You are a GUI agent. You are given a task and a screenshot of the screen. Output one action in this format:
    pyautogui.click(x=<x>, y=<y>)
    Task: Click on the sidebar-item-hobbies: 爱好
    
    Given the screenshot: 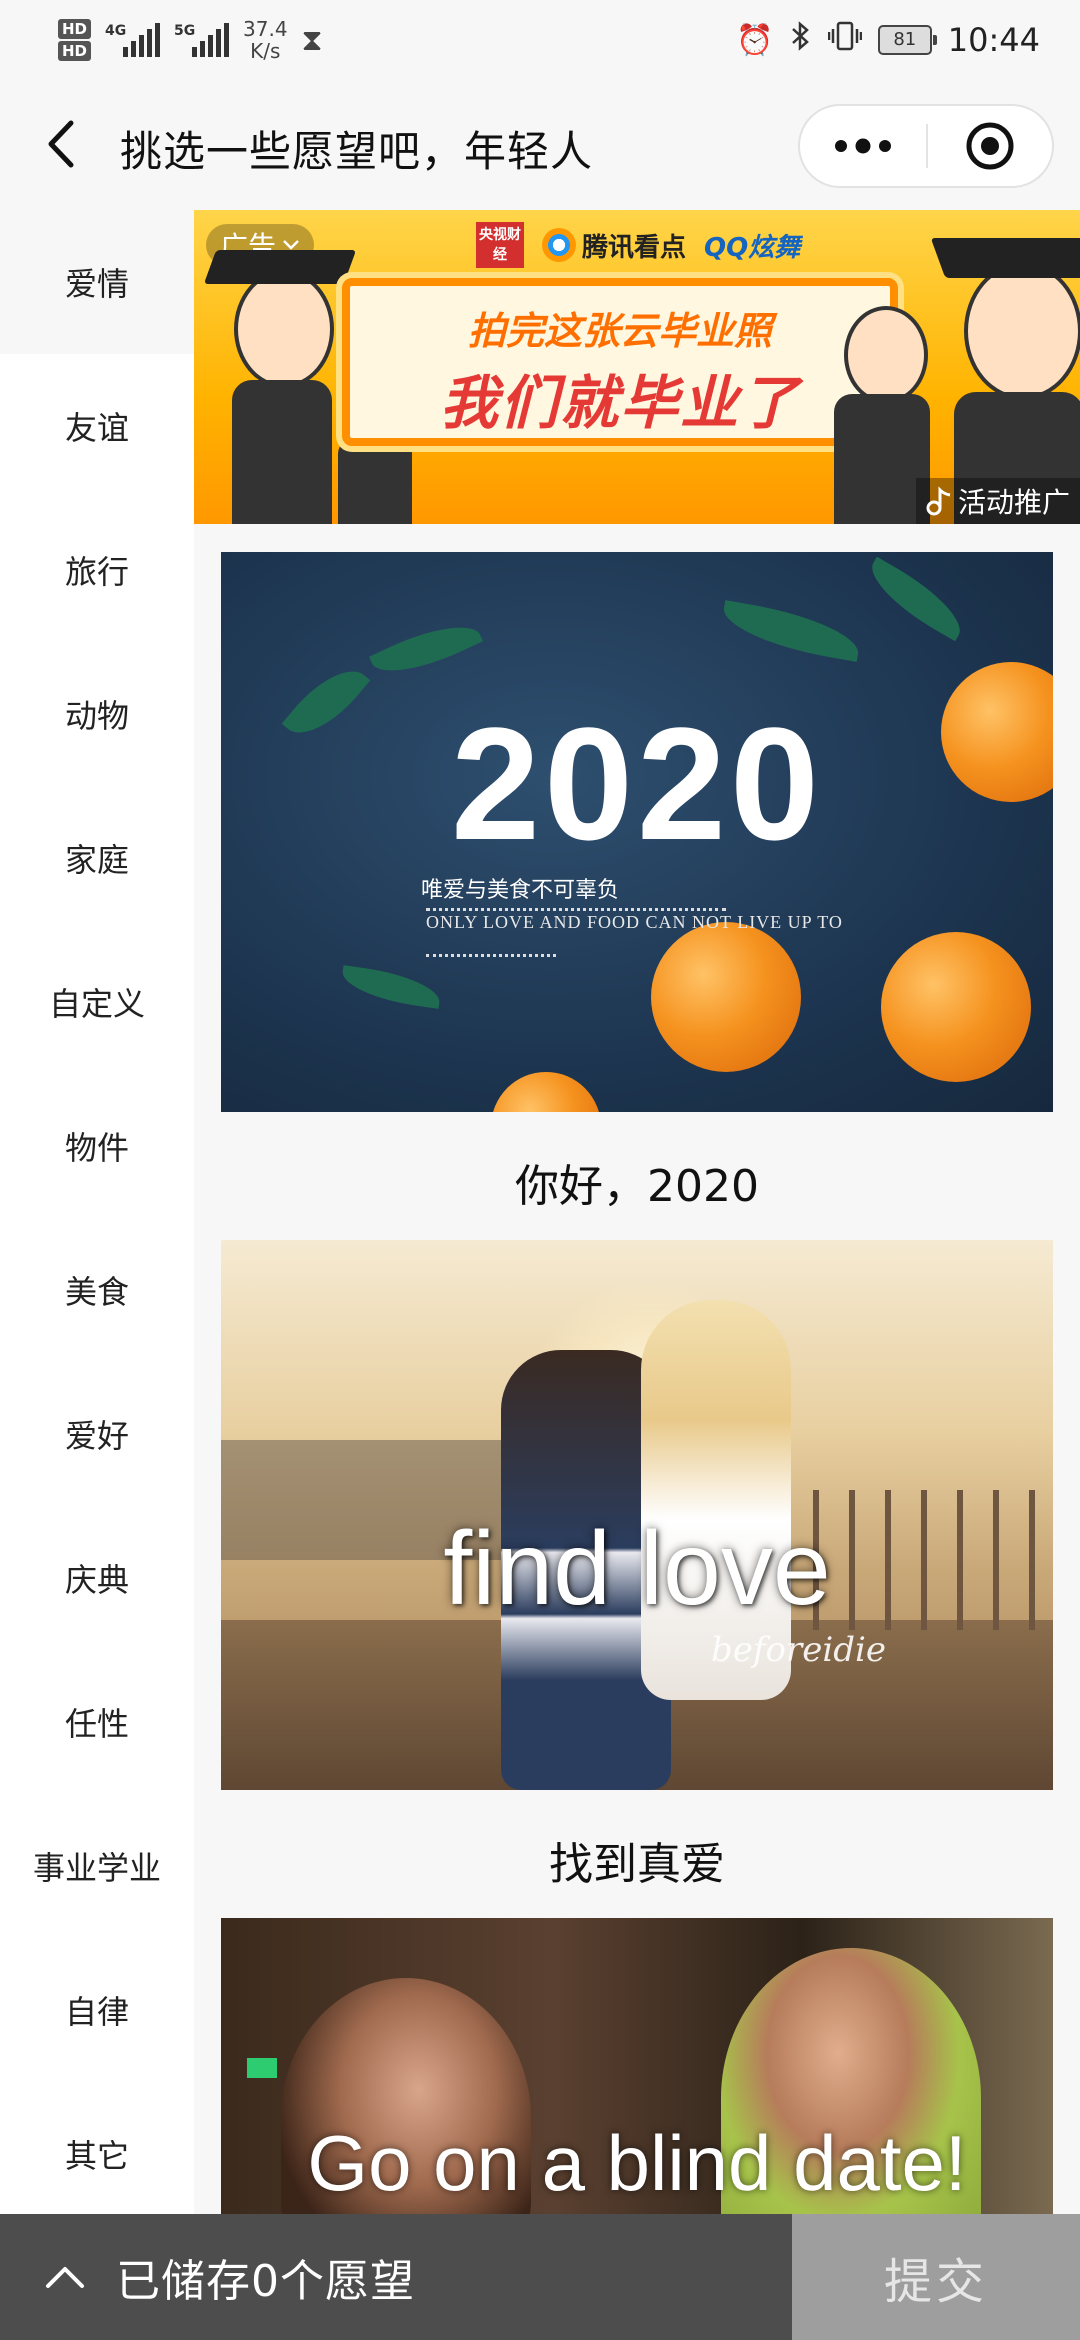 What is the action you would take?
    pyautogui.click(x=97, y=1434)
    